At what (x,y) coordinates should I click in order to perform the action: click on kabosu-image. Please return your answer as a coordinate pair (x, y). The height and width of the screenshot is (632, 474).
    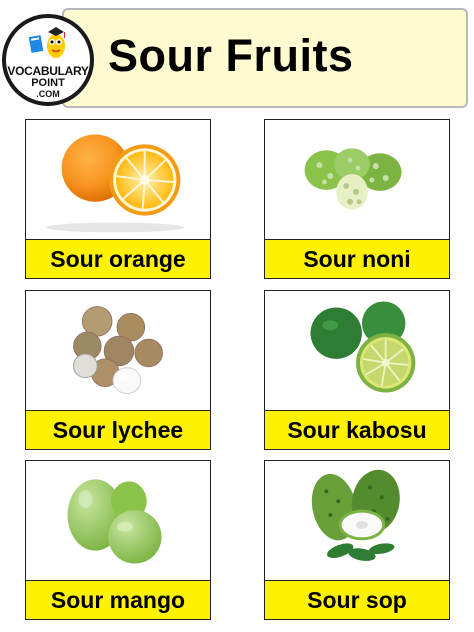
    Looking at the image, I should click on (363, 347).